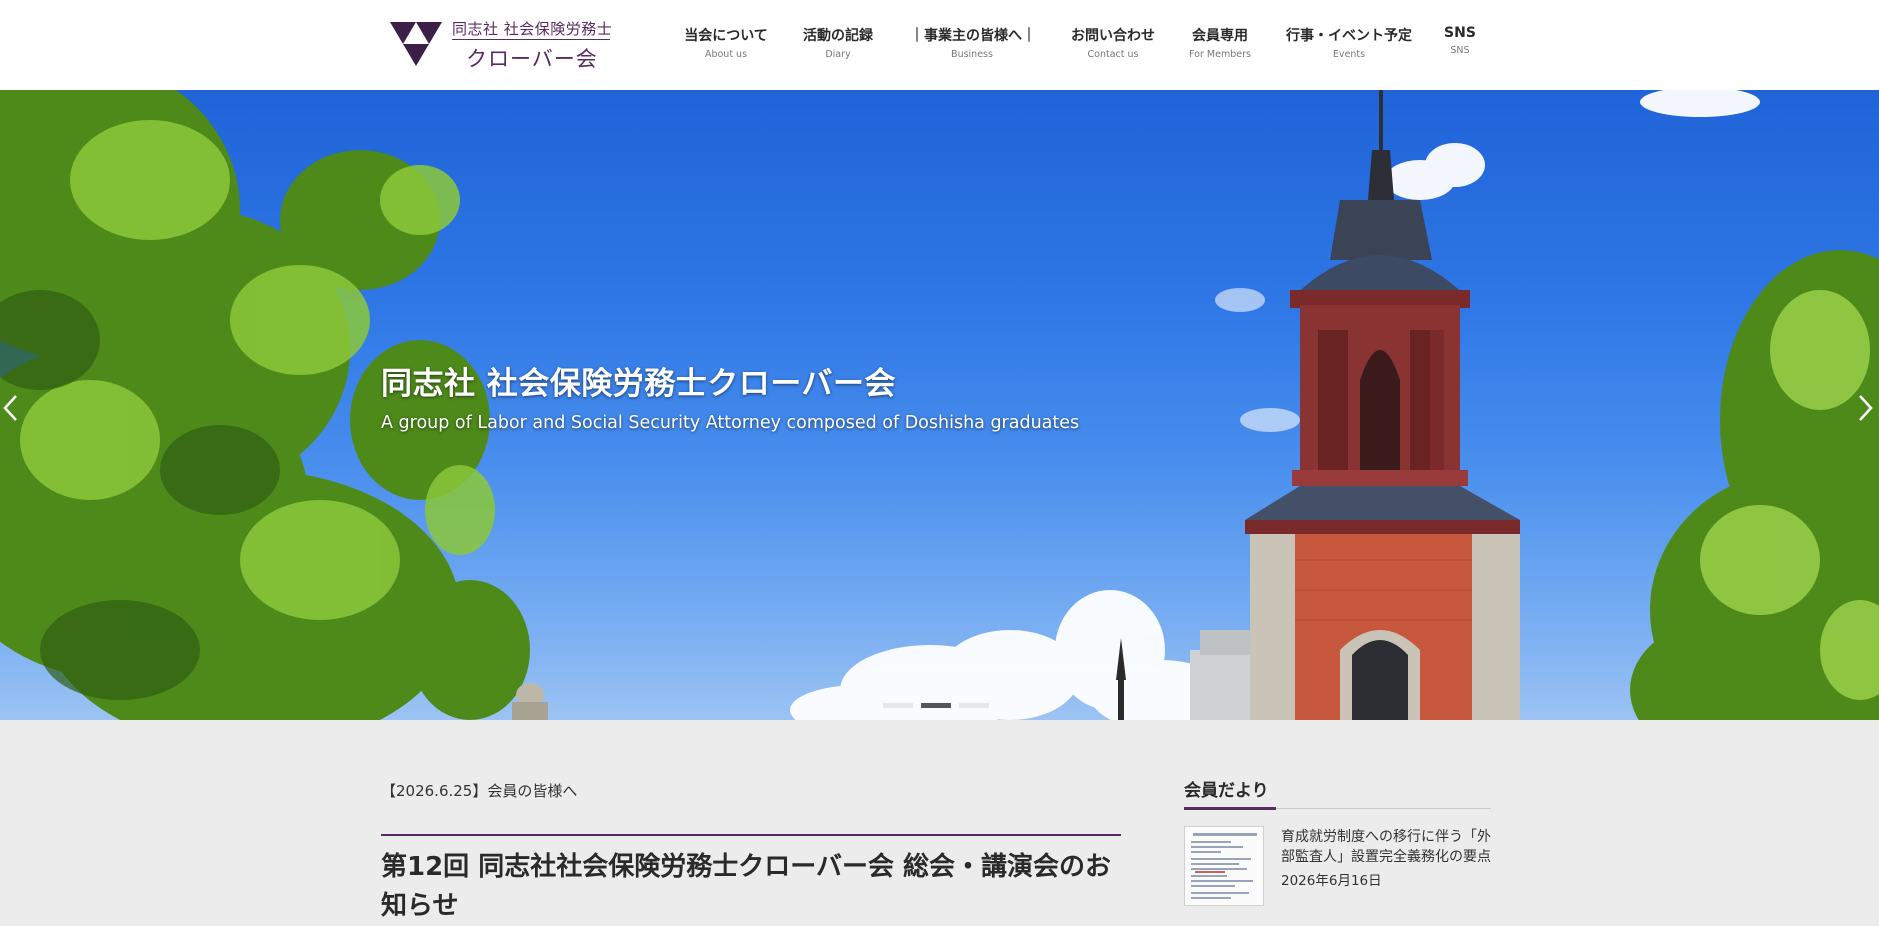 The image size is (1879, 926). Describe the element at coordinates (479, 791) in the screenshot. I see `post-category-date: 【2026.6.25】会員の皆様へ` at that location.